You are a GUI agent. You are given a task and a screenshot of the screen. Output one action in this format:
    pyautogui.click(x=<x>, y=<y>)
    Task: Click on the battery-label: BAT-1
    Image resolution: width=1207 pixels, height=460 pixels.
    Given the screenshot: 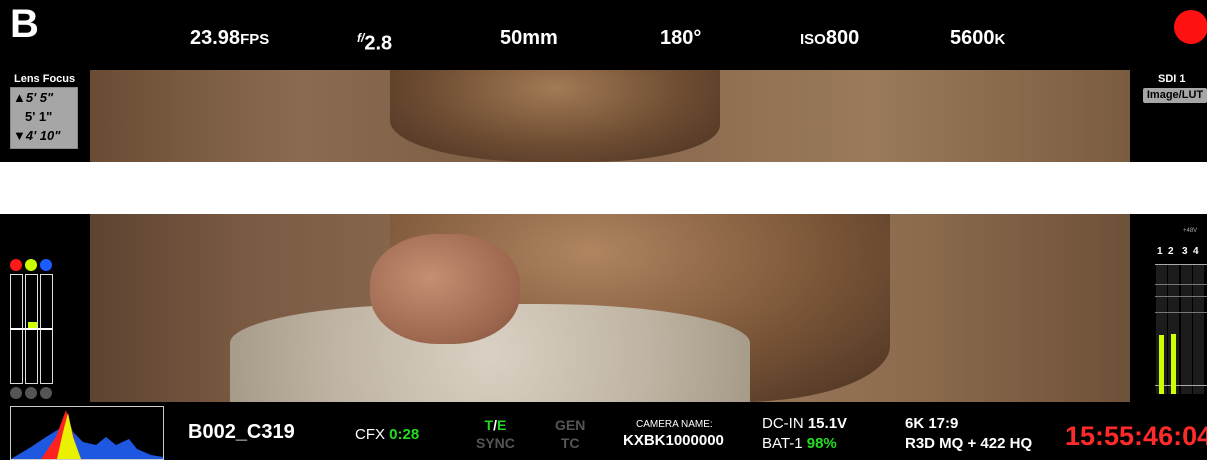 What is the action you would take?
    pyautogui.click(x=782, y=443)
    